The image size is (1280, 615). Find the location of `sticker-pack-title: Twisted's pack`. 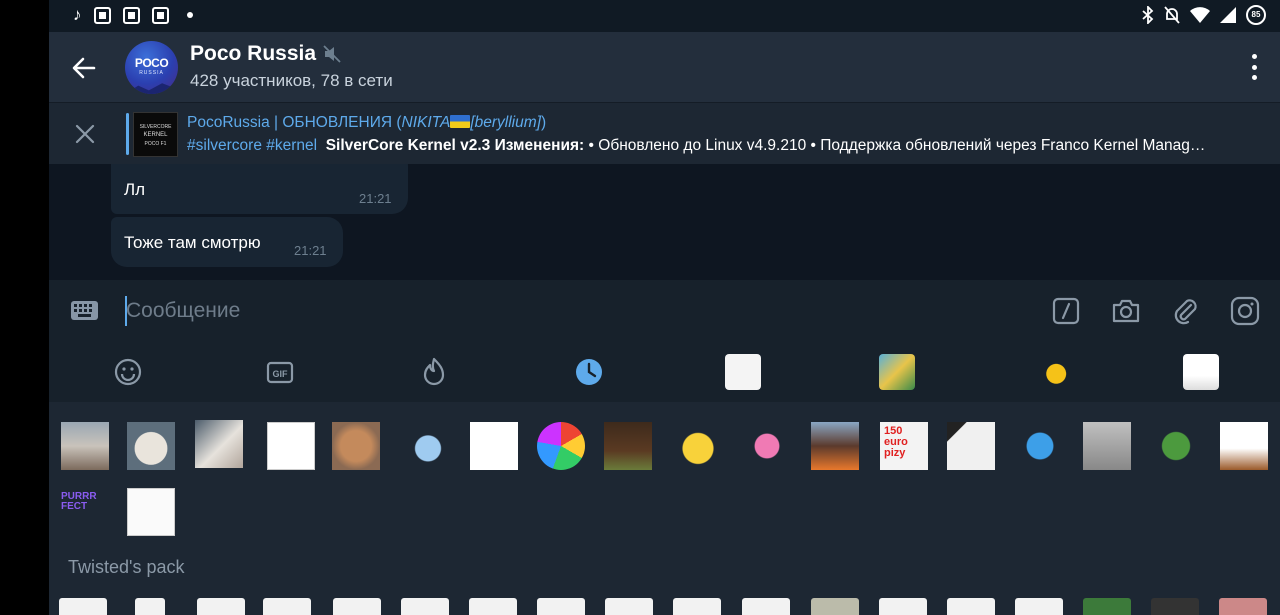

sticker-pack-title: Twisted's pack is located at coordinates (126, 567).